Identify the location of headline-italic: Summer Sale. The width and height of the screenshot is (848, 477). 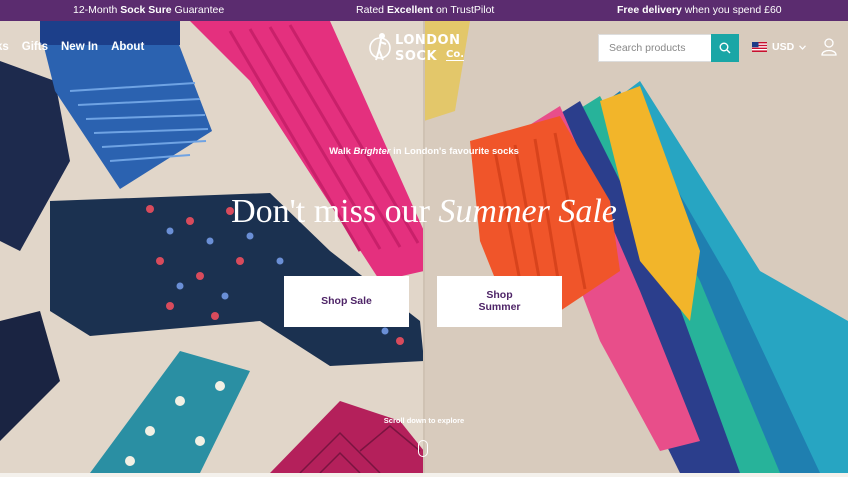
(527, 211).